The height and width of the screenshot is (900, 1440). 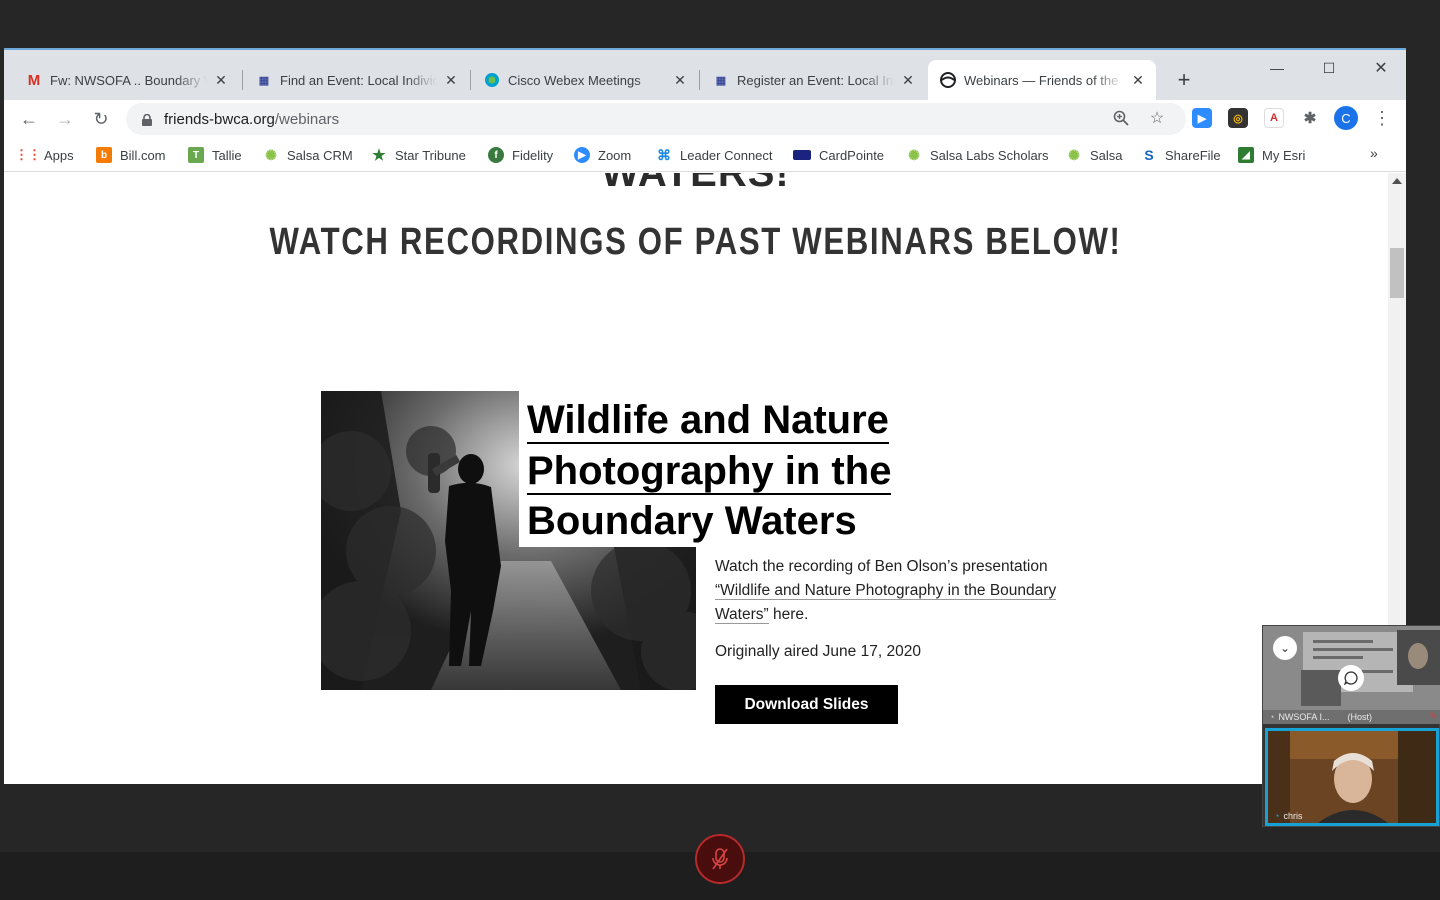 What do you see at coordinates (1351, 726) in the screenshot?
I see `webex-video-panel: ⌄ ◔ NWSOFA I... (Host) ✎ ◔ chris` at bounding box center [1351, 726].